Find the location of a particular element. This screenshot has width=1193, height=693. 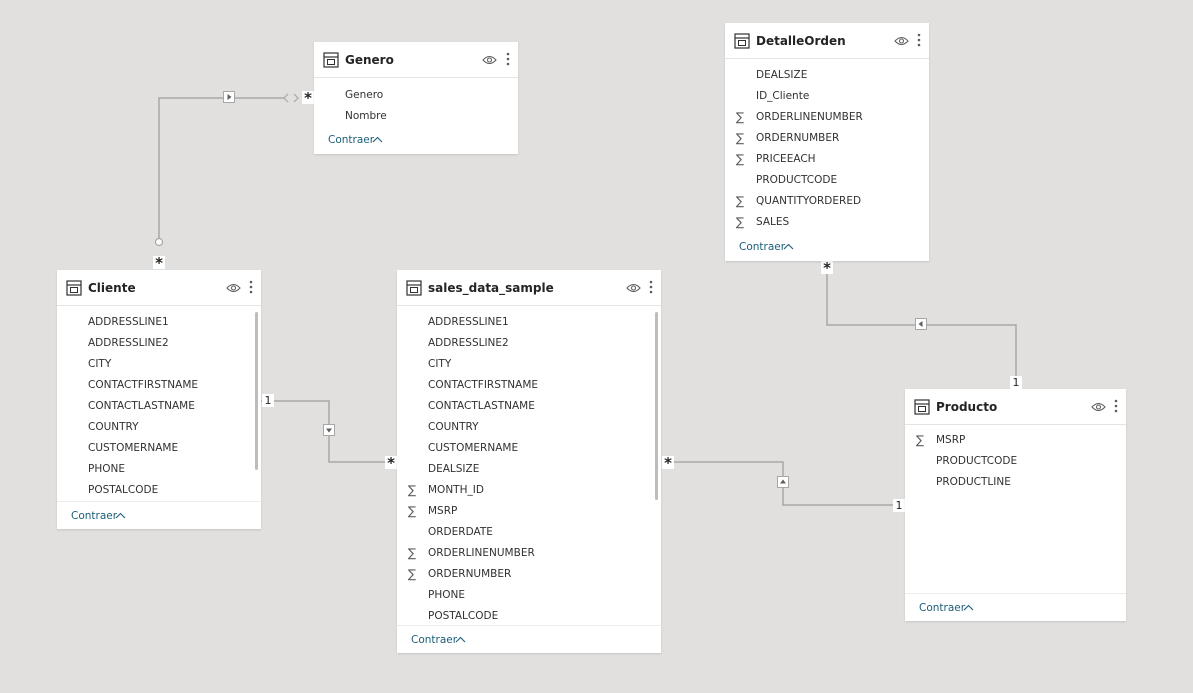

field-row: Nombre is located at coordinates (416, 116).